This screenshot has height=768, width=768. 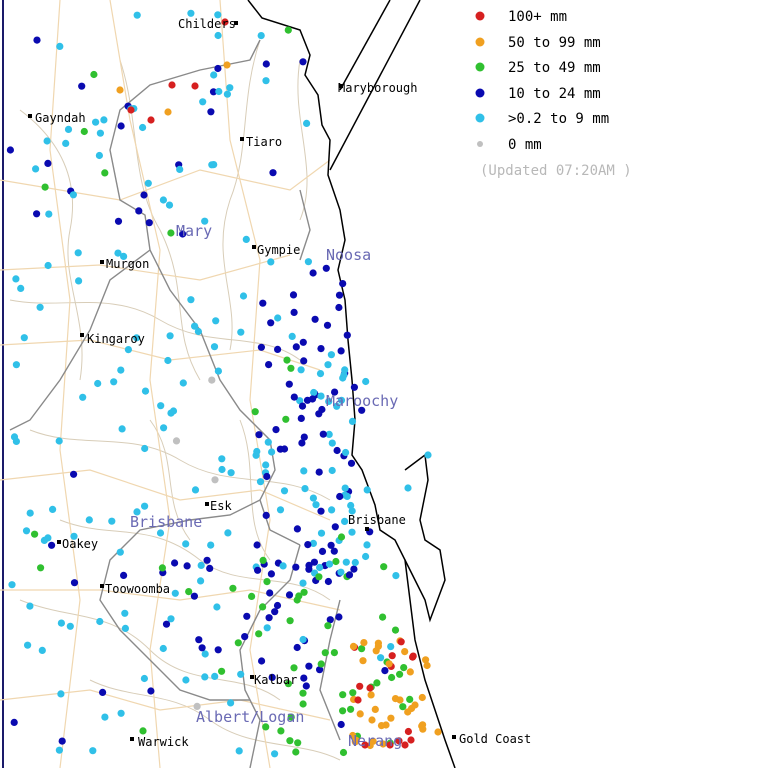 What do you see at coordinates (116, 339) in the screenshot?
I see `town-label-kingaroy: Kingaroy` at bounding box center [116, 339].